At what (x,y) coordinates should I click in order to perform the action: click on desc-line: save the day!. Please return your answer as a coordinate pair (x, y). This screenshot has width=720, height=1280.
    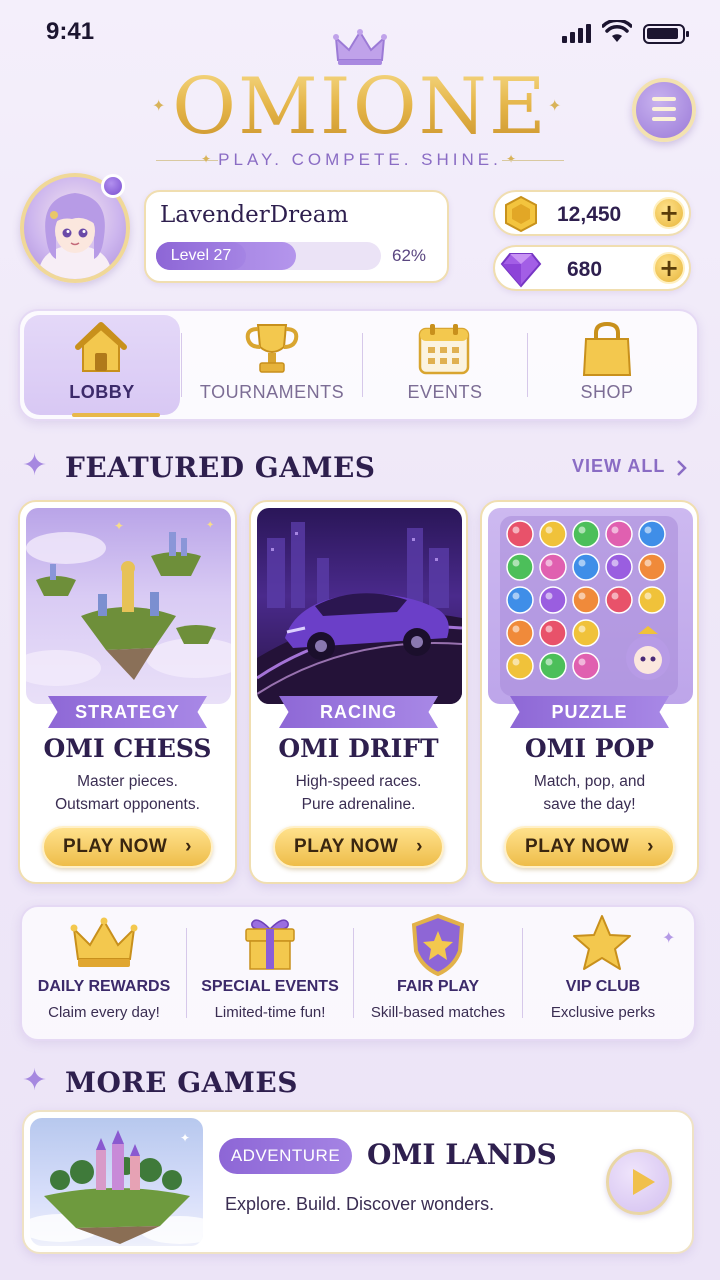
    Looking at the image, I should click on (589, 804).